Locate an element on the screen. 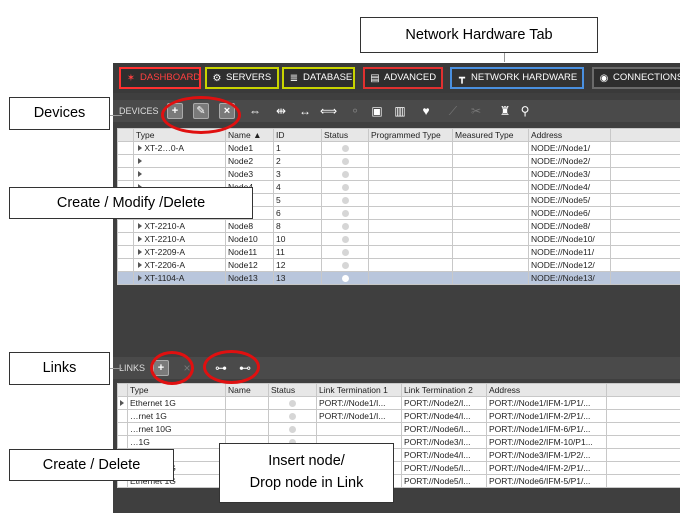 Image resolution: width=680 pixels, height=513 pixels. table-row: XT-2210-A Node8 8 NODE://Node8/ is located at coordinates (398, 226).